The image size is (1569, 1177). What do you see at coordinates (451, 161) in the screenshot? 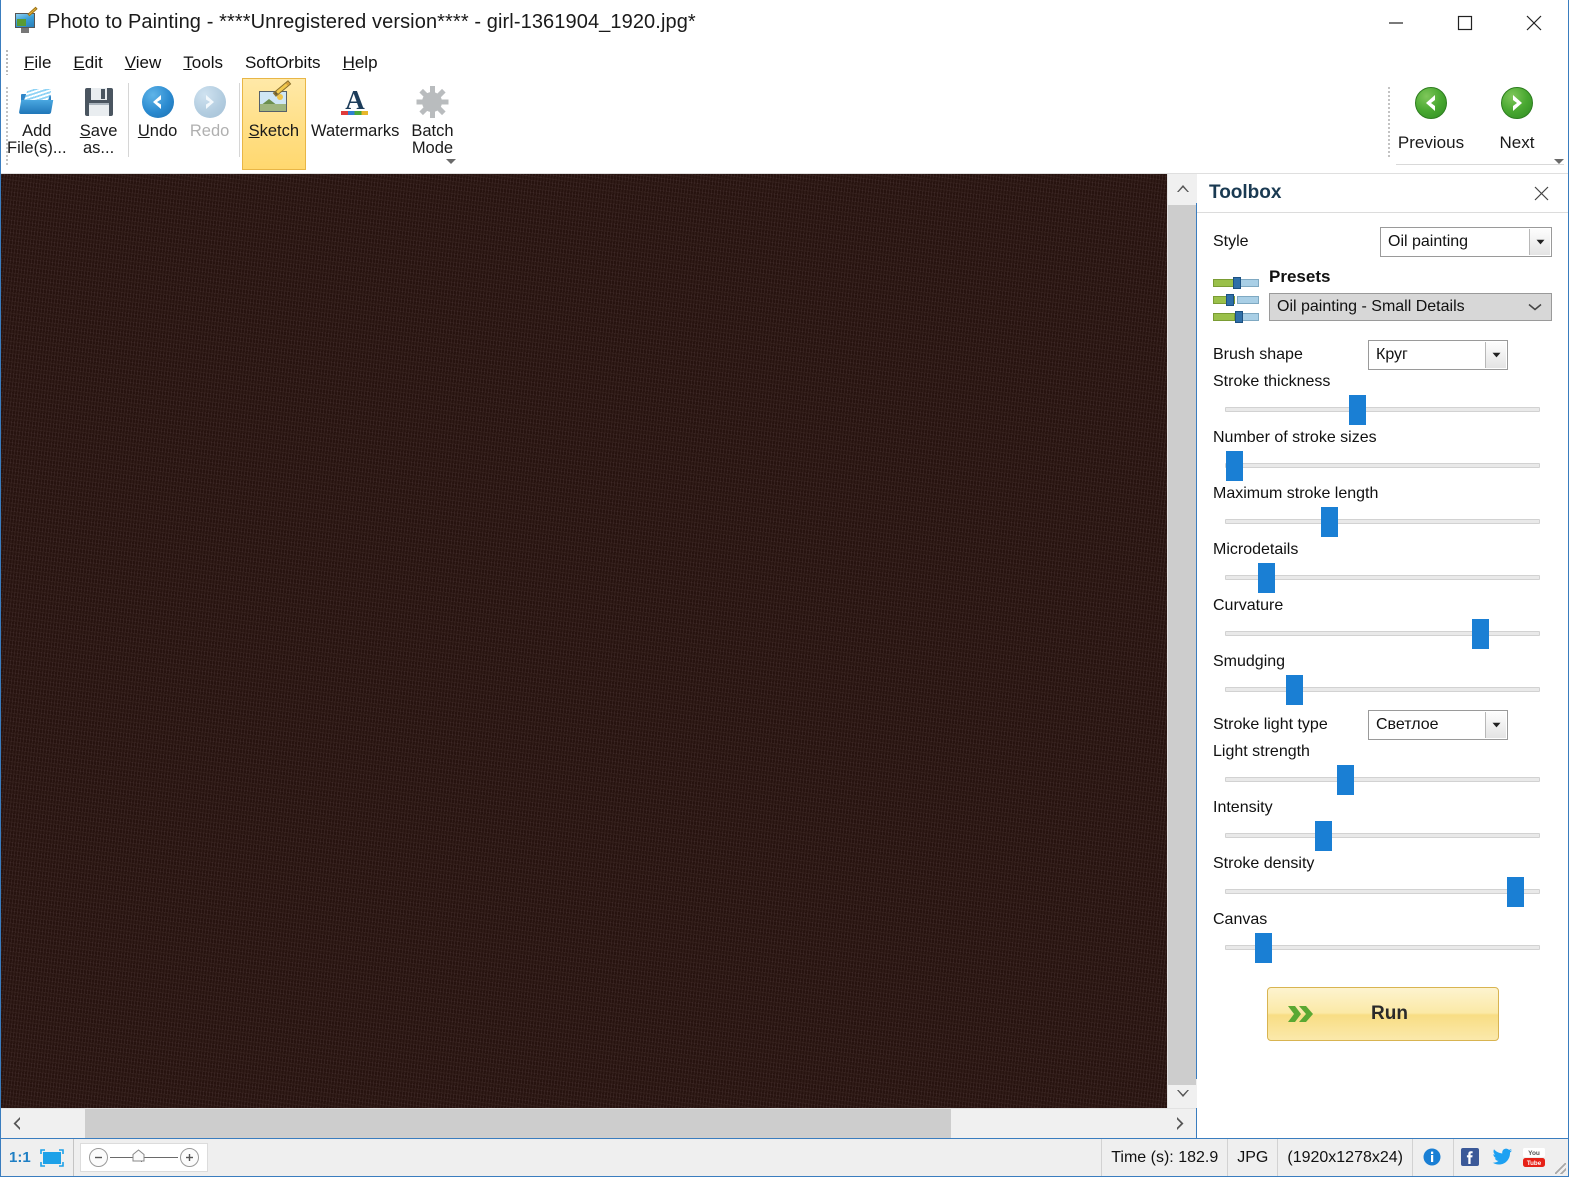
I see `toolbar-overflow-button` at bounding box center [451, 161].